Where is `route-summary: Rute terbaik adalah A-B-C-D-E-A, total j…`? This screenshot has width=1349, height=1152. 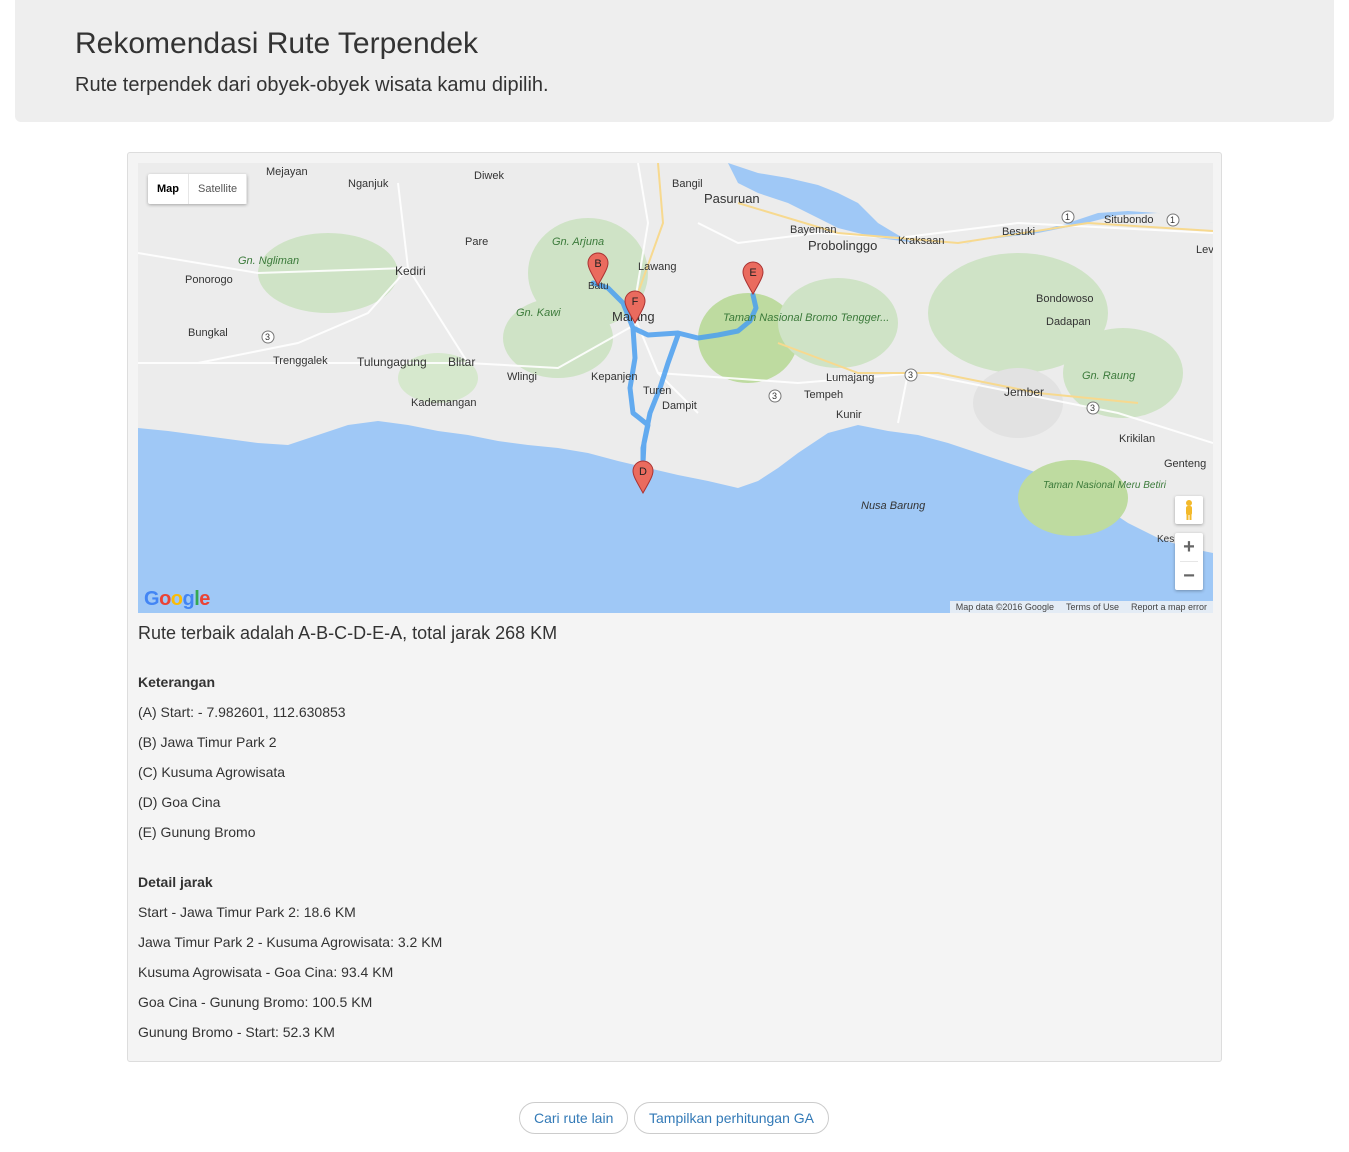
route-summary: Rute terbaik adalah A-B-C-D-E-A, total j… is located at coordinates (348, 633).